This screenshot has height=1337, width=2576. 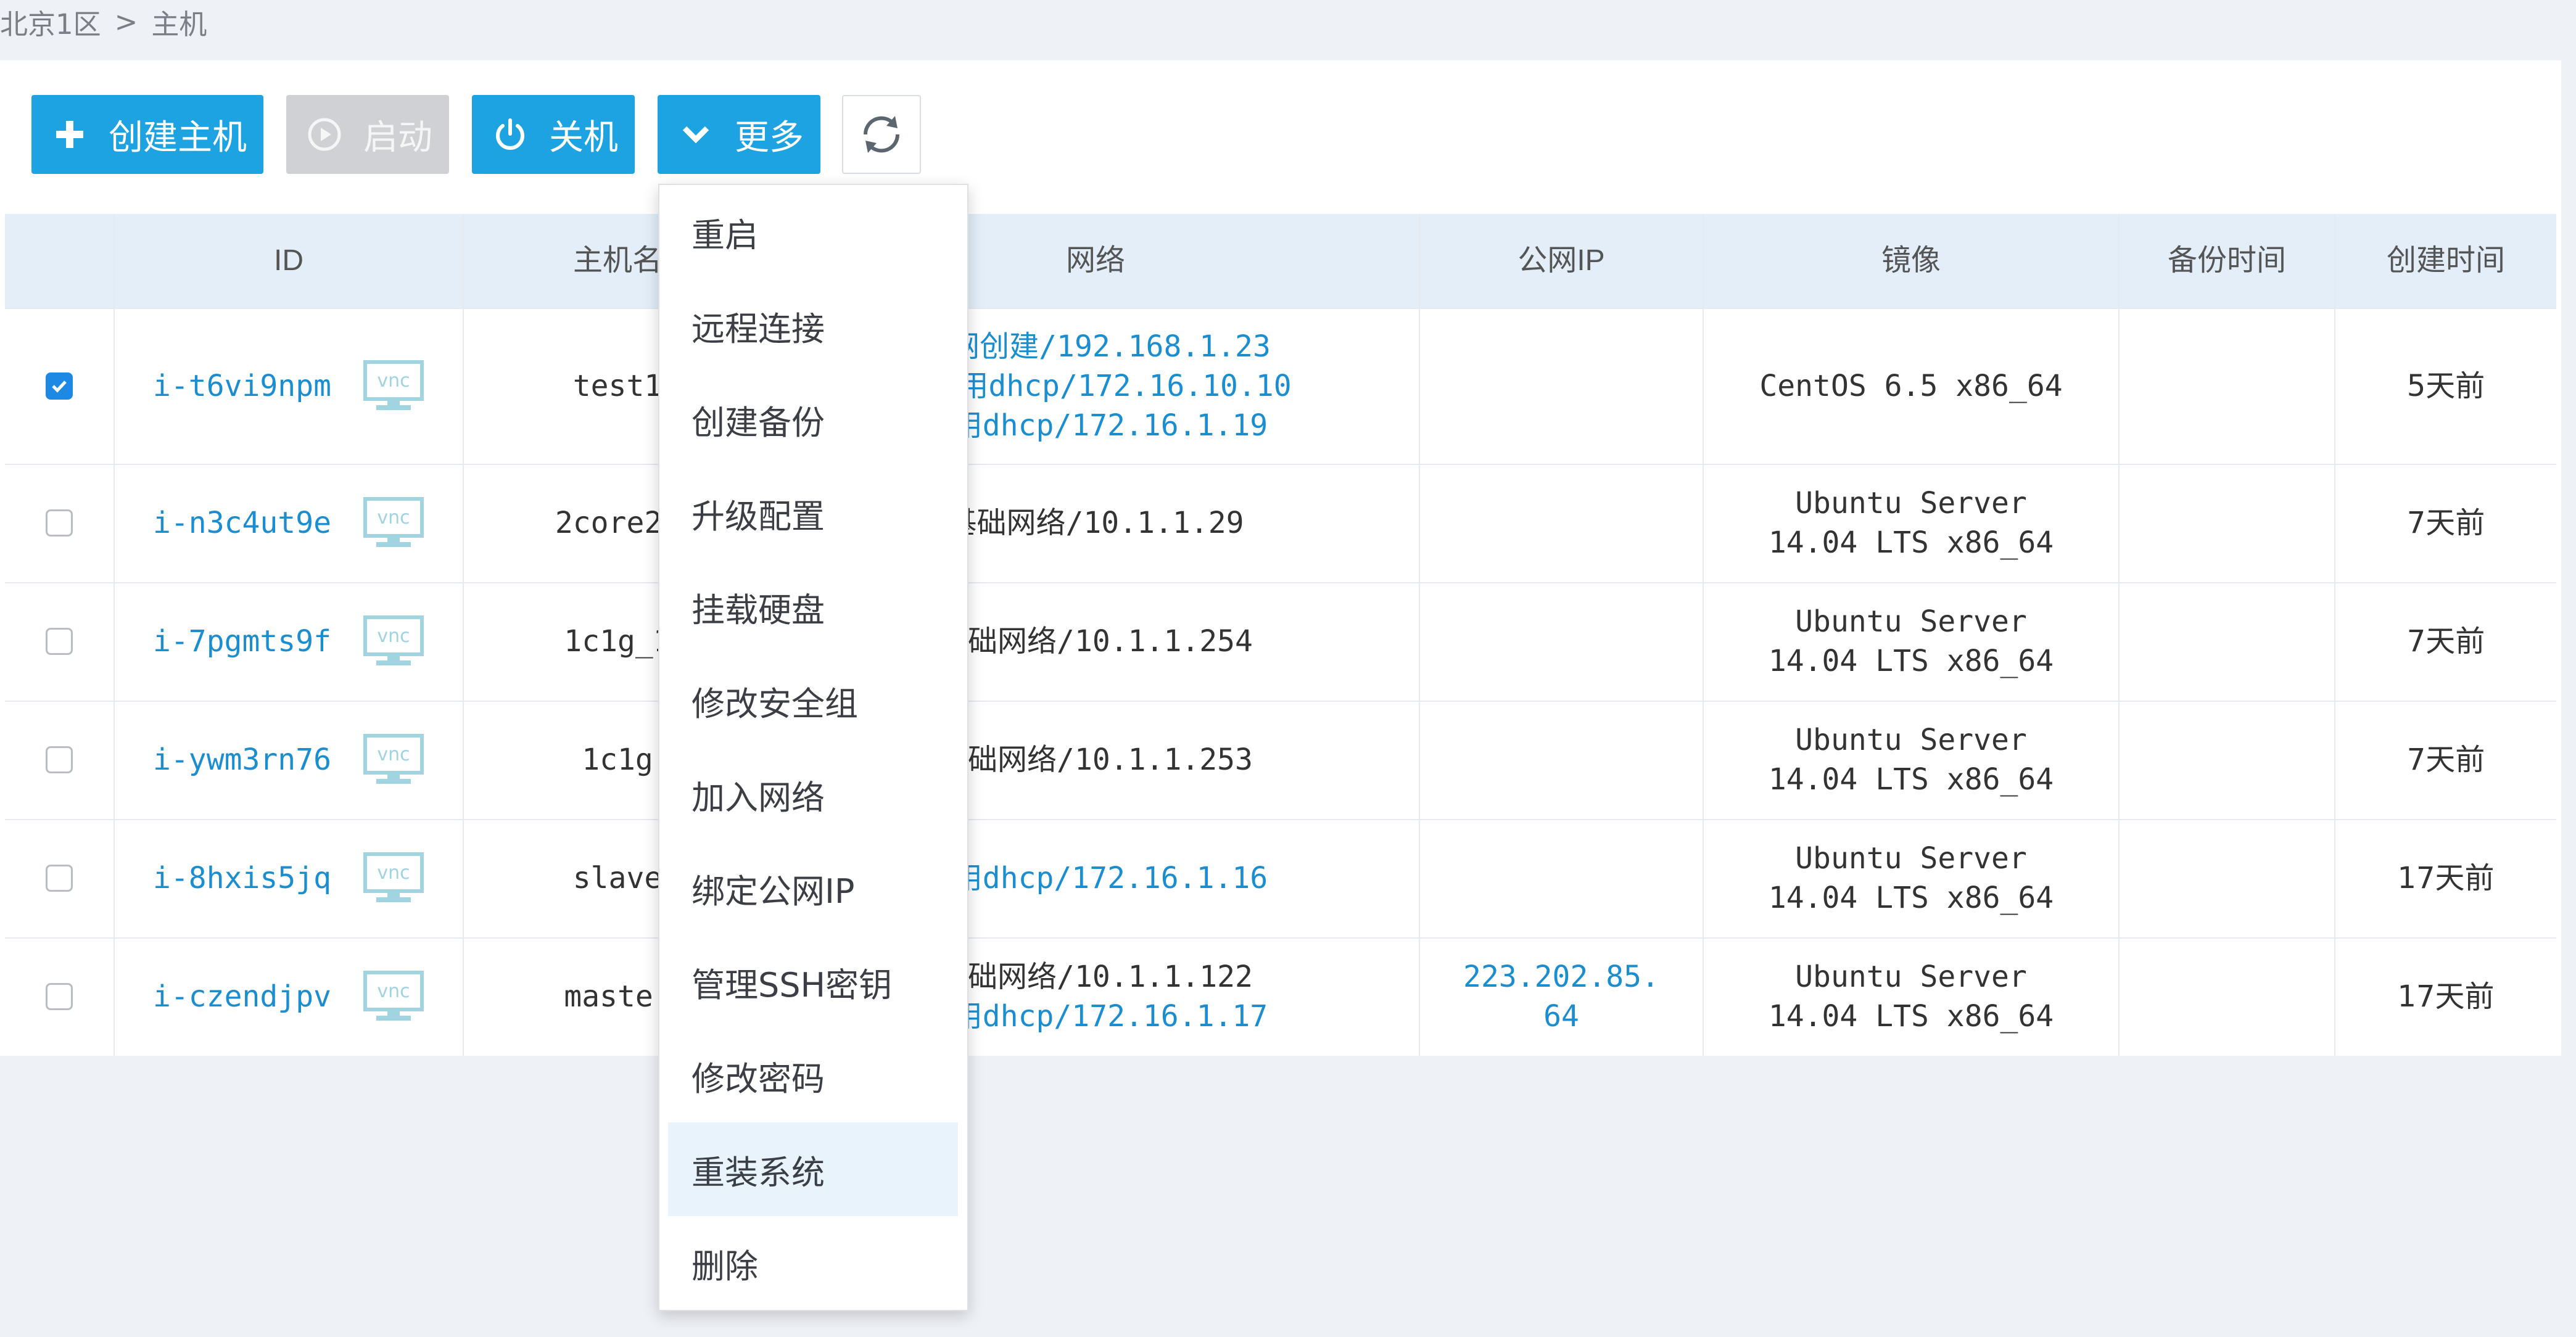 I want to click on instance-id-link: i-ywm3rn76, so click(x=242, y=760).